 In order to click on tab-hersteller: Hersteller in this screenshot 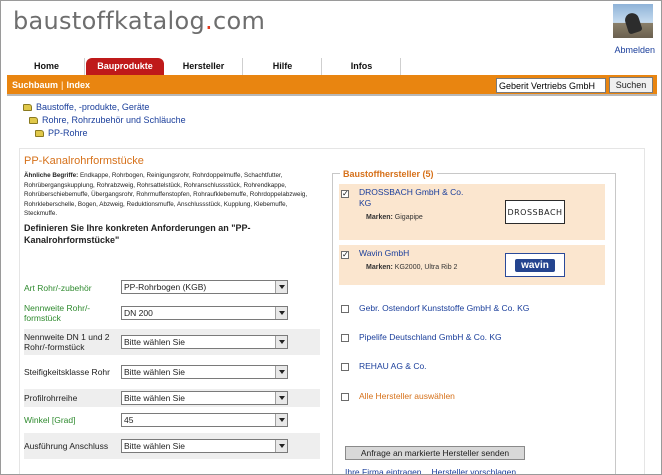, I will do `click(204, 66)`.